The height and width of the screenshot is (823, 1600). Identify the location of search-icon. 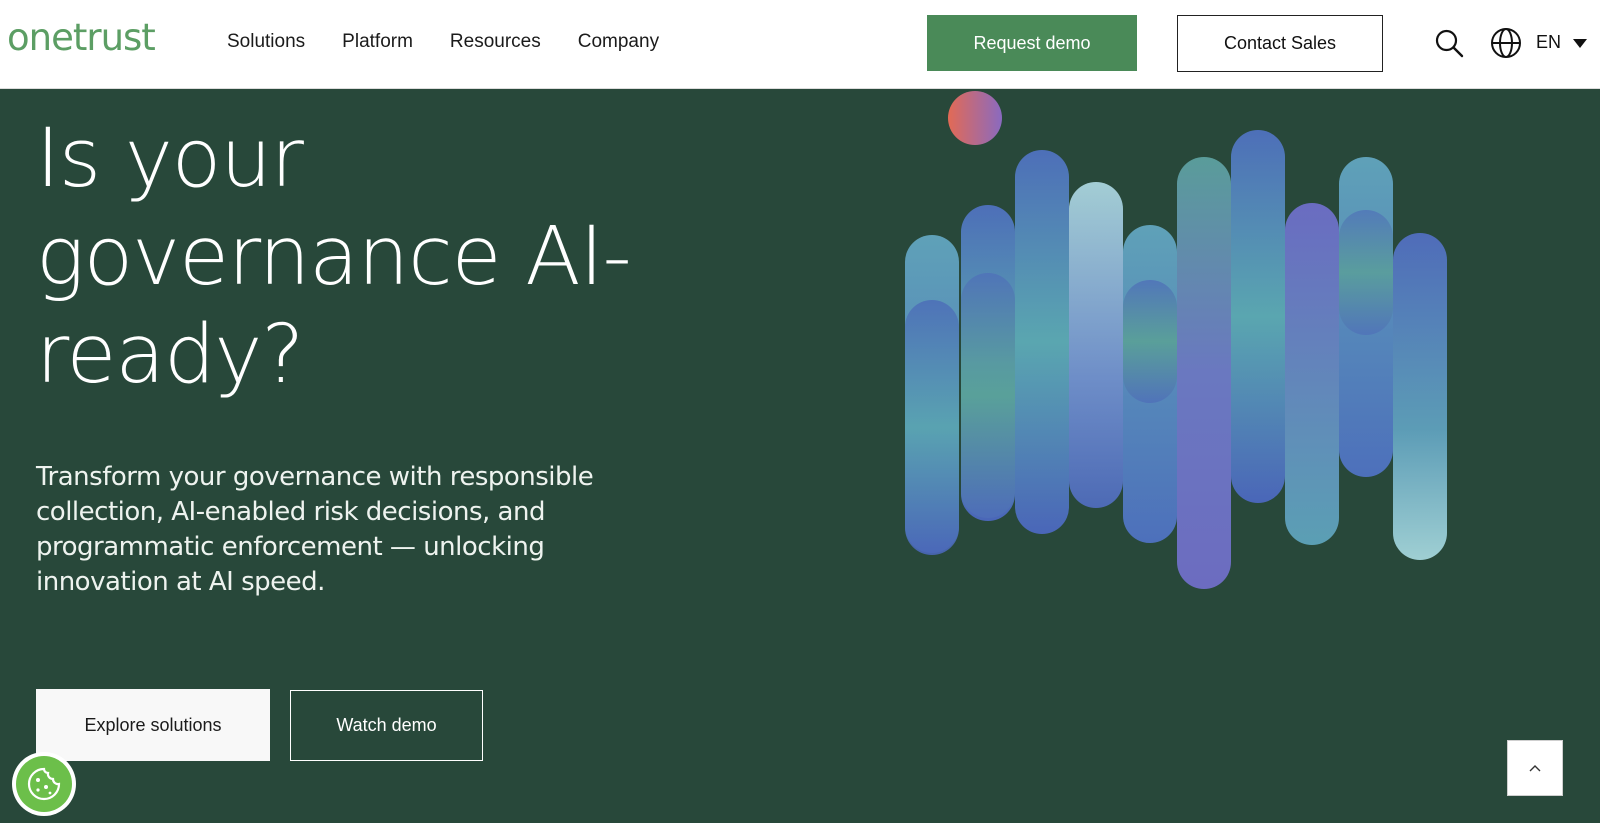
(1449, 43).